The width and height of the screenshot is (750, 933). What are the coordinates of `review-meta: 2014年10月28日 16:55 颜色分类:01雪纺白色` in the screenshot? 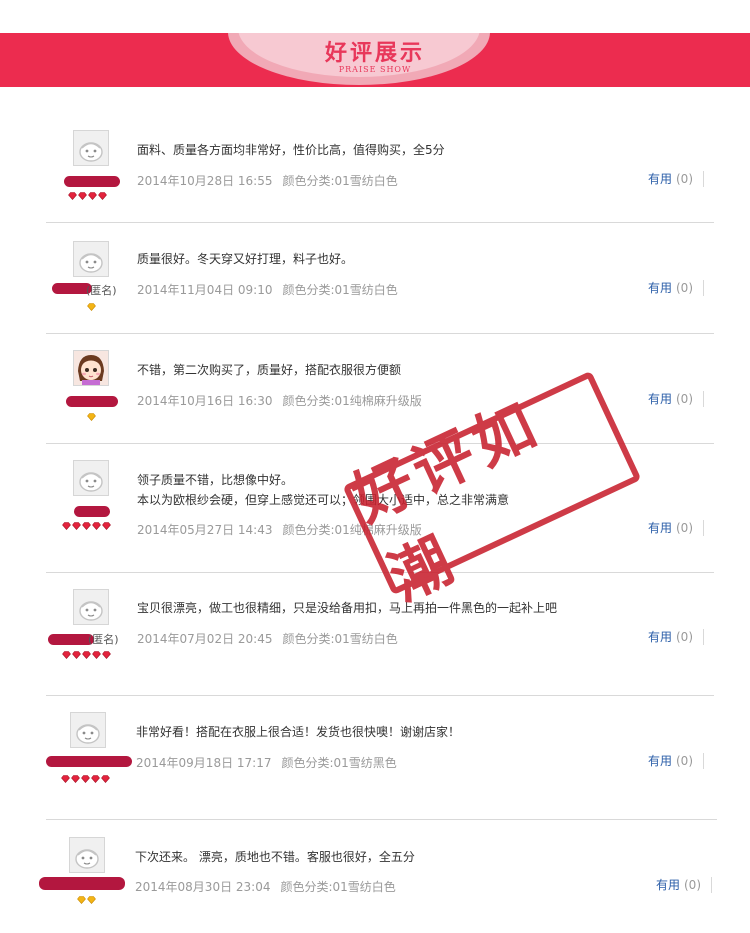 It's located at (267, 180).